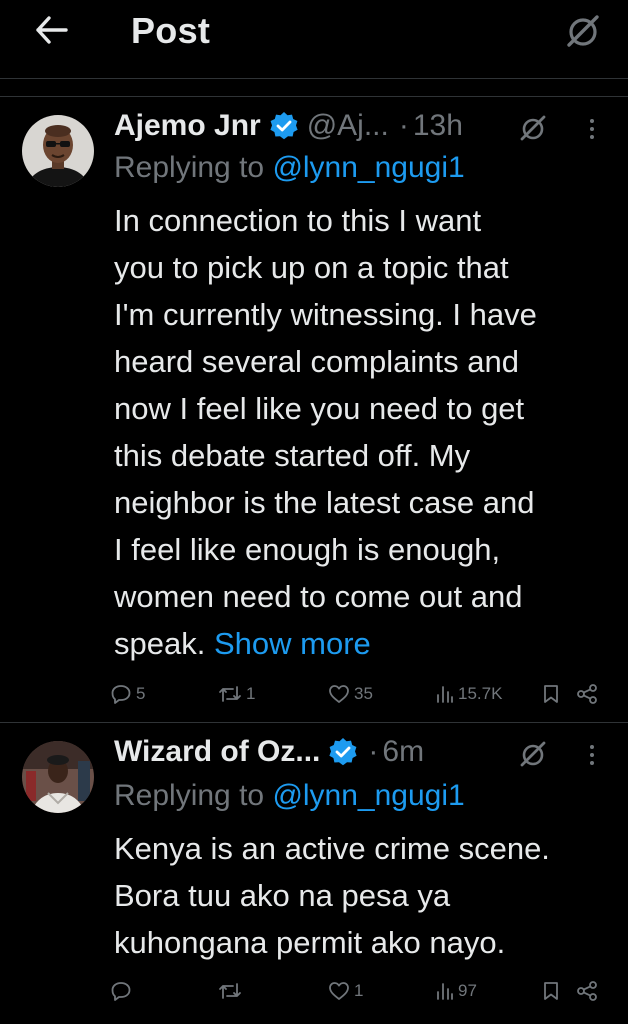 Image resolution: width=628 pixels, height=1024 pixels. I want to click on arrow-left-icon, so click(52, 30).